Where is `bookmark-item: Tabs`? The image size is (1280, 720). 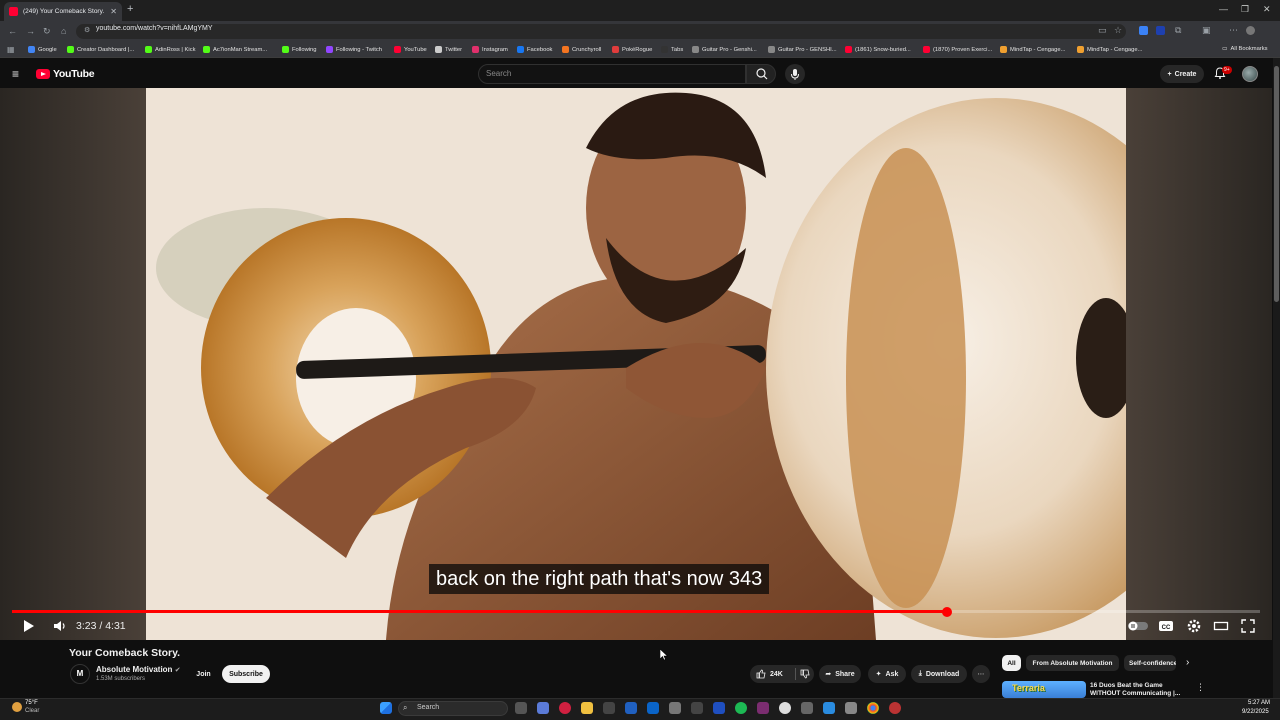
bookmark-item: Tabs is located at coordinates (672, 49).